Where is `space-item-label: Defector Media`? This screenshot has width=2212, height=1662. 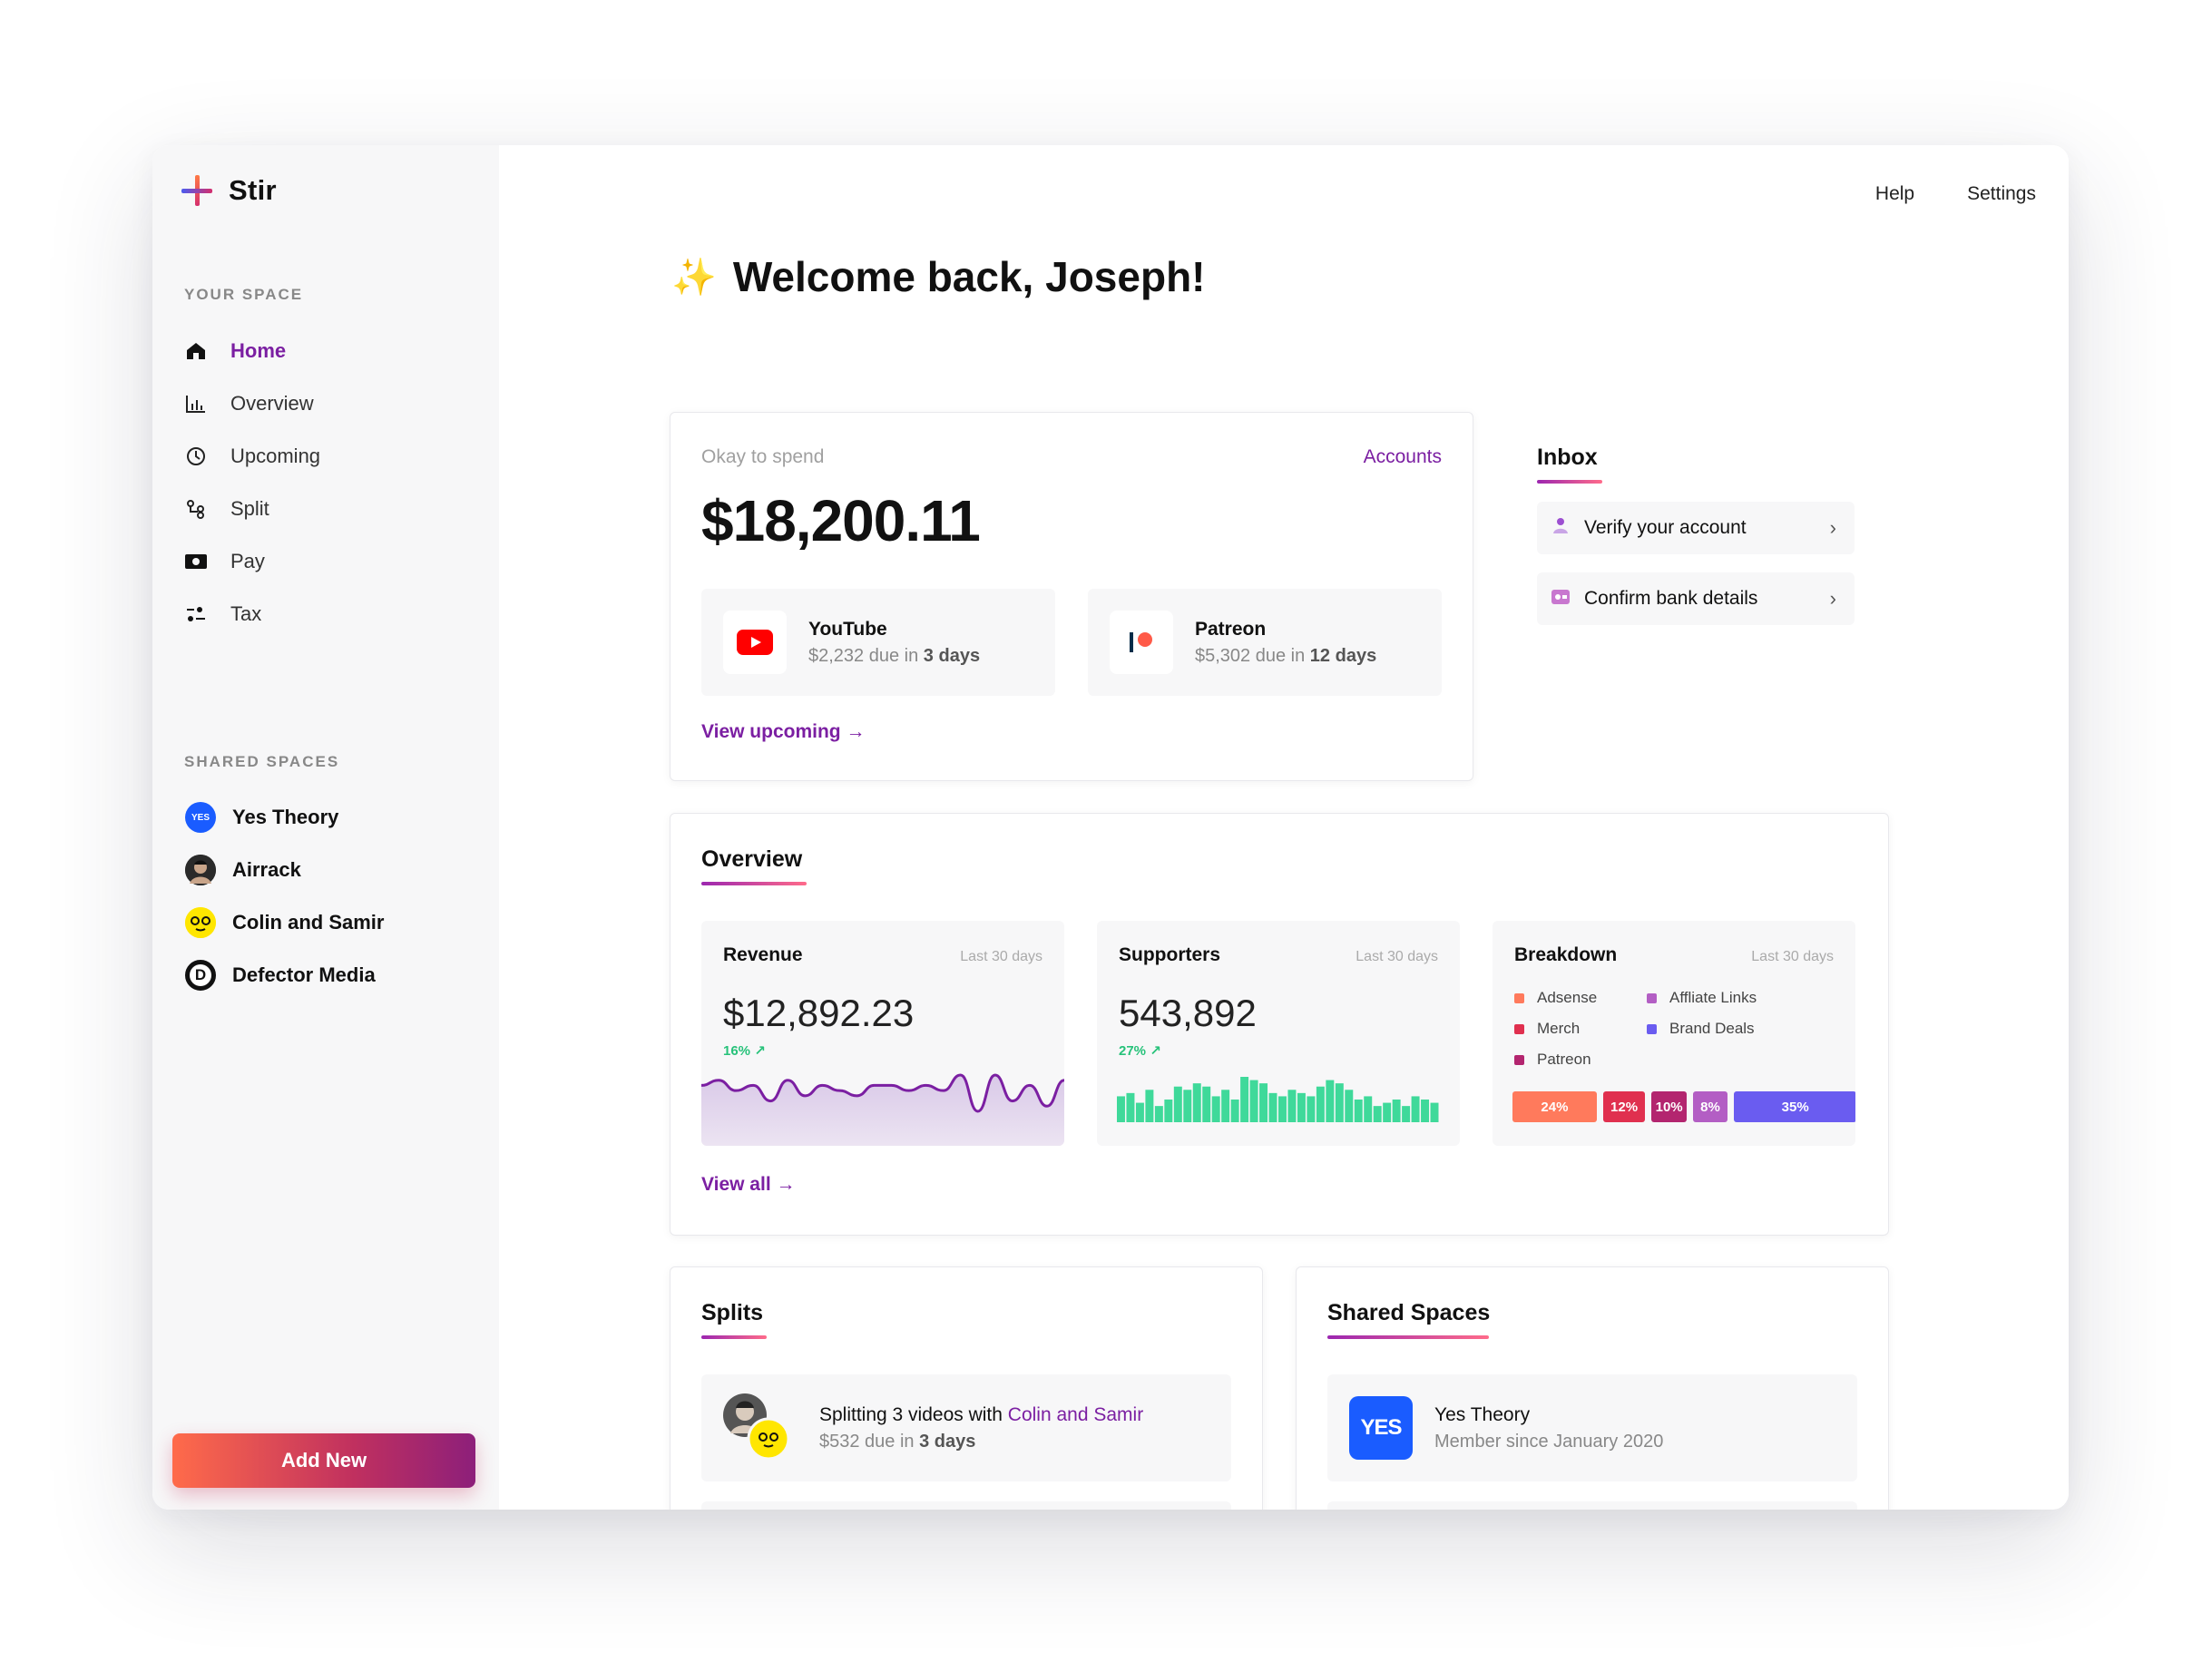 space-item-label: Defector Media is located at coordinates (304, 974).